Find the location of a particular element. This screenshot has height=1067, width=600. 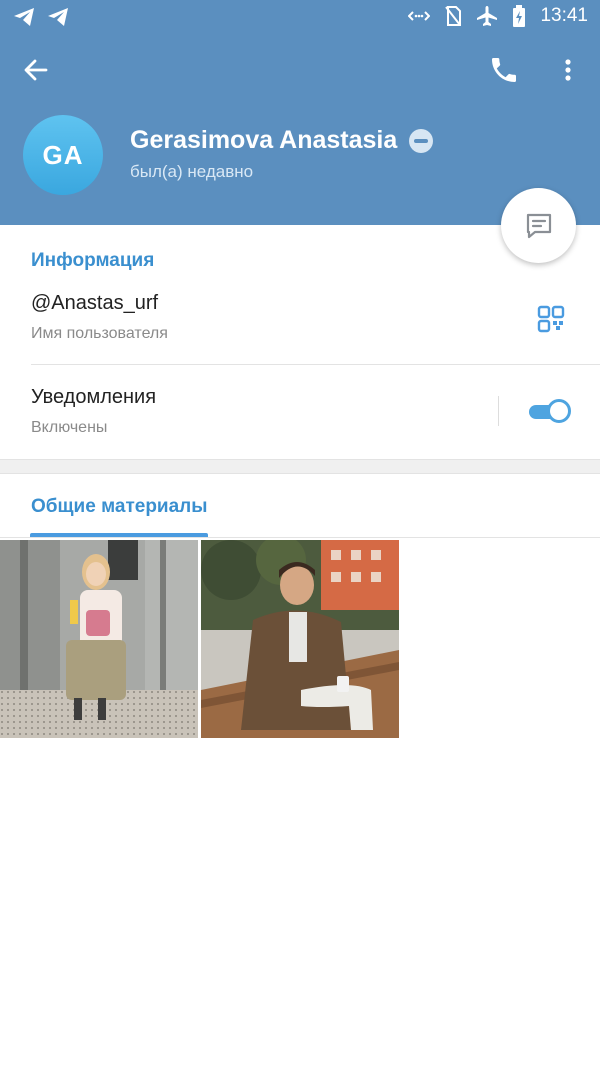

clock: 13:41 is located at coordinates (564, 15).